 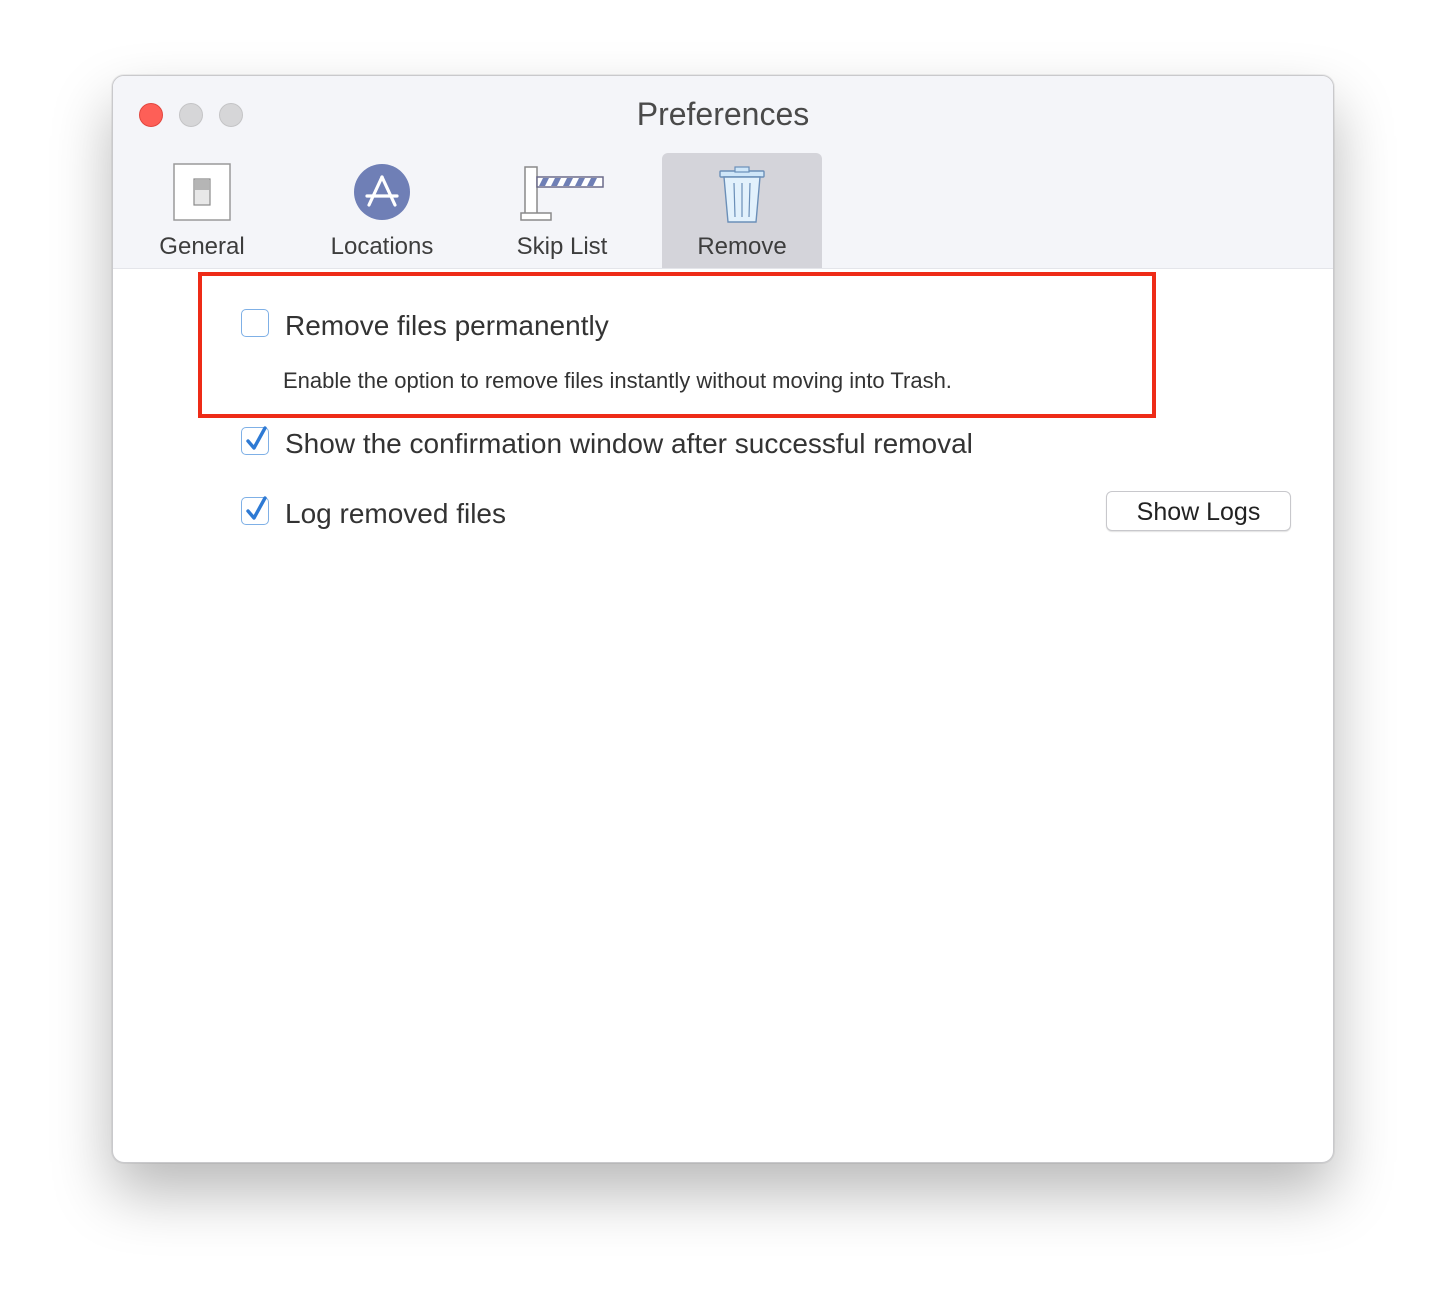 I want to click on show-confirmation-checkbox, so click(x=255, y=440).